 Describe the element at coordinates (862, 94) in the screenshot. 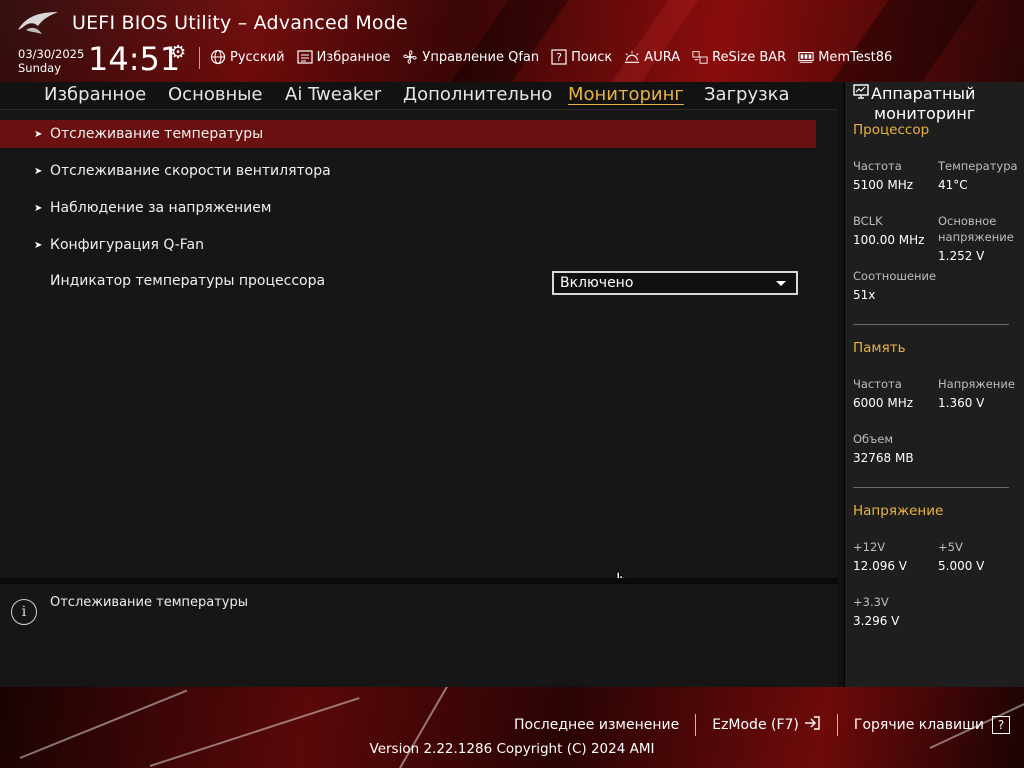

I see `monitor-icon` at that location.